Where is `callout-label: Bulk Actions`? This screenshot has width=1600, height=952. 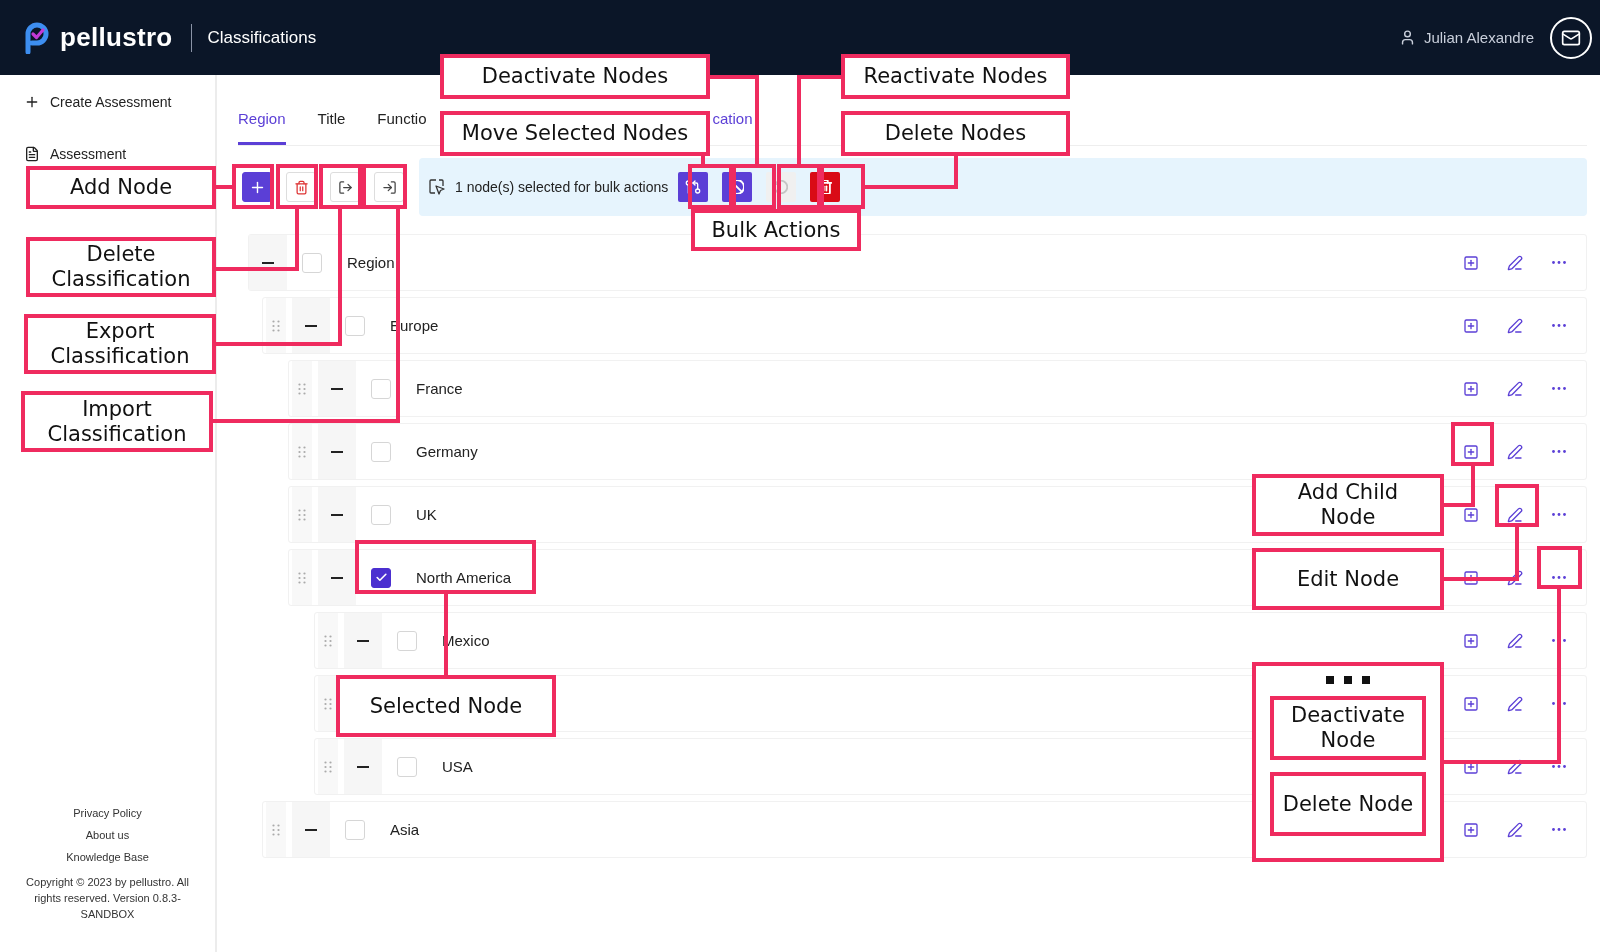
callout-label: Bulk Actions is located at coordinates (776, 230).